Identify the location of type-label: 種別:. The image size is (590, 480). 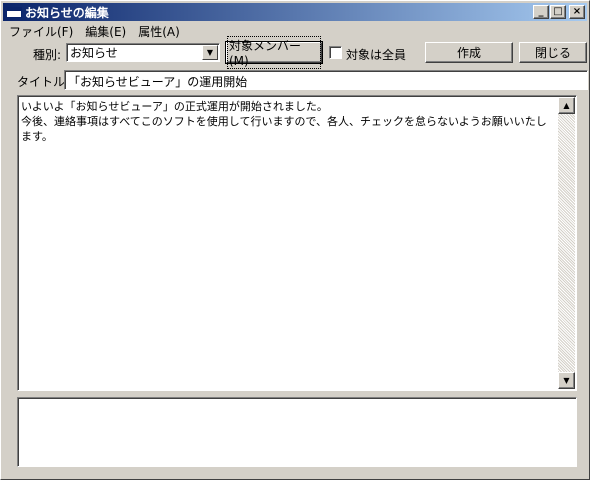
(47, 55).